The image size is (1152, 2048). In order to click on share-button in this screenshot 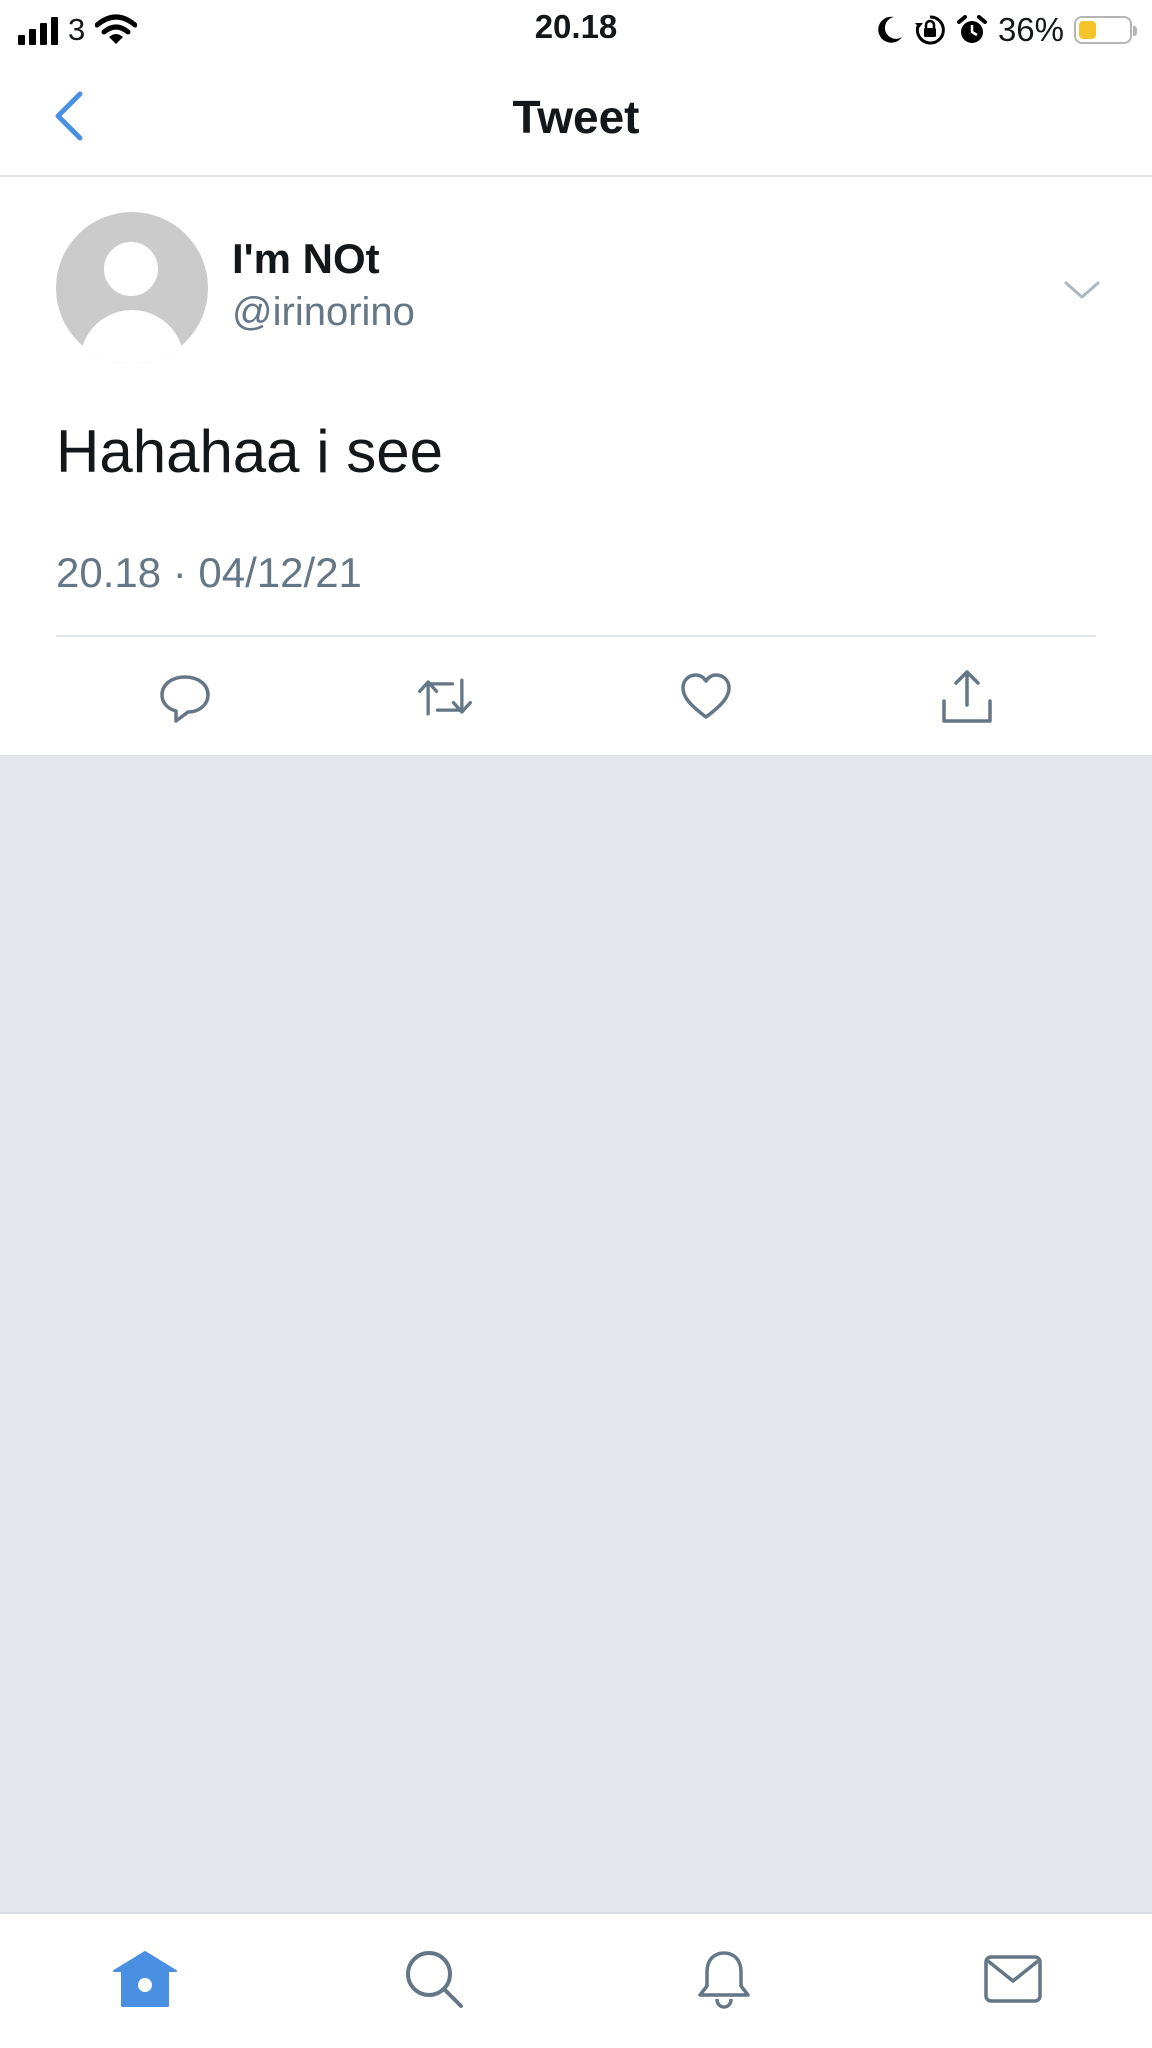, I will do `click(967, 697)`.